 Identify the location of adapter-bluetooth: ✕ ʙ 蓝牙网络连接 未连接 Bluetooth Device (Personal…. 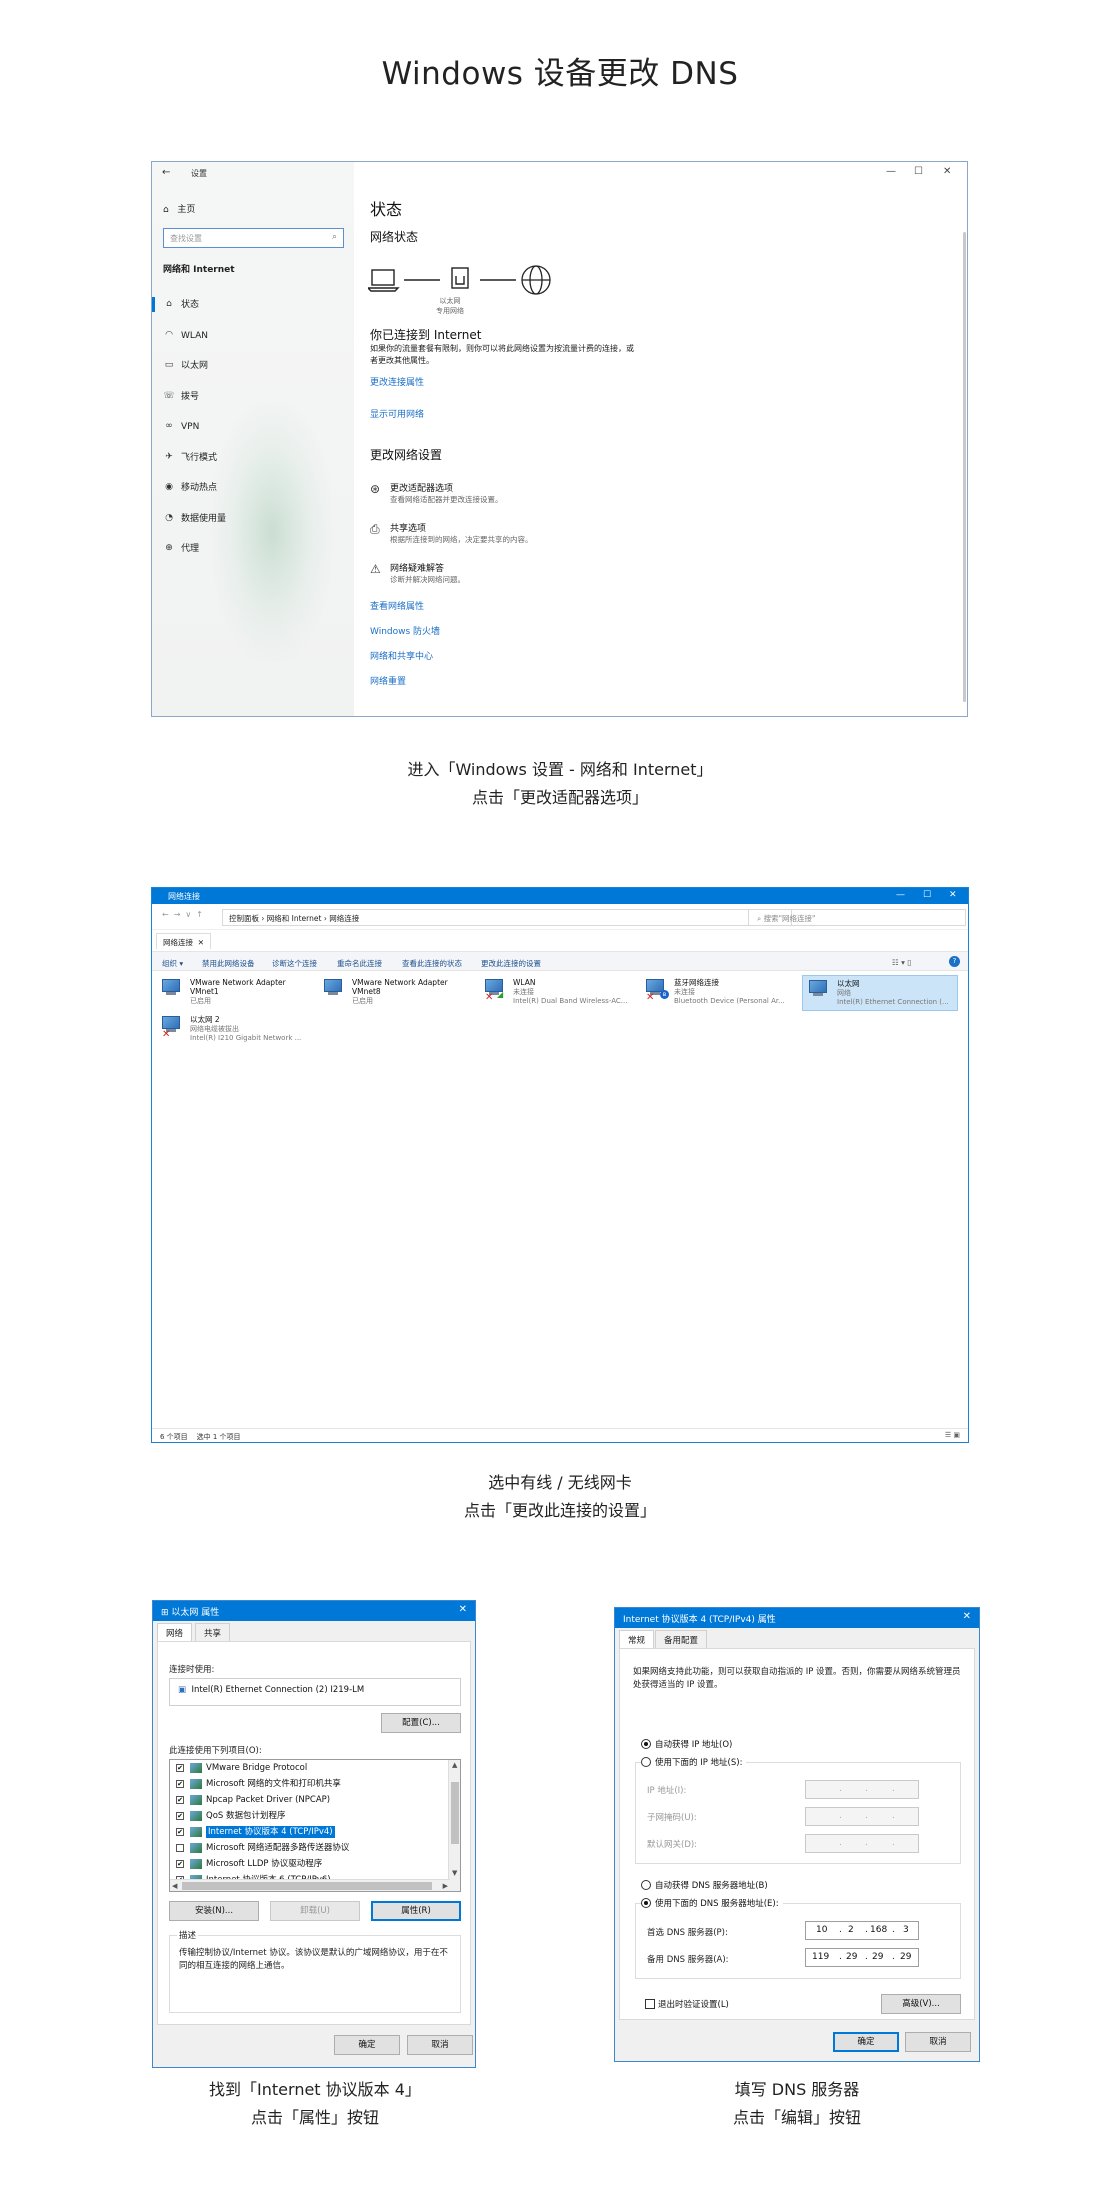
(718, 993).